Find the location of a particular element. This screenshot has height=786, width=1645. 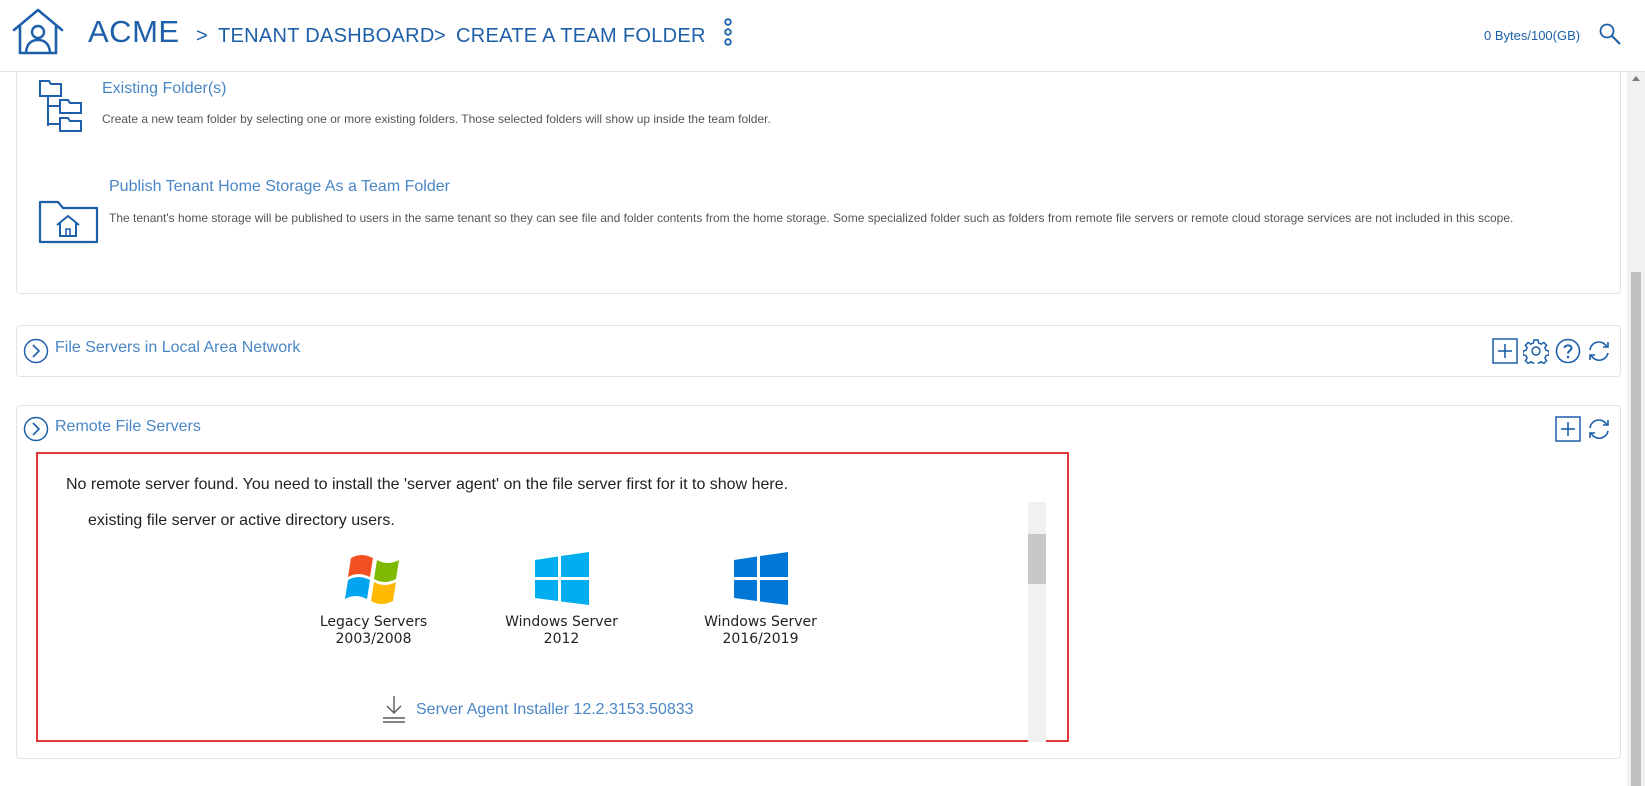

legacy-servers-option: Legacy Servers 2003/2008 is located at coordinates (373, 600).